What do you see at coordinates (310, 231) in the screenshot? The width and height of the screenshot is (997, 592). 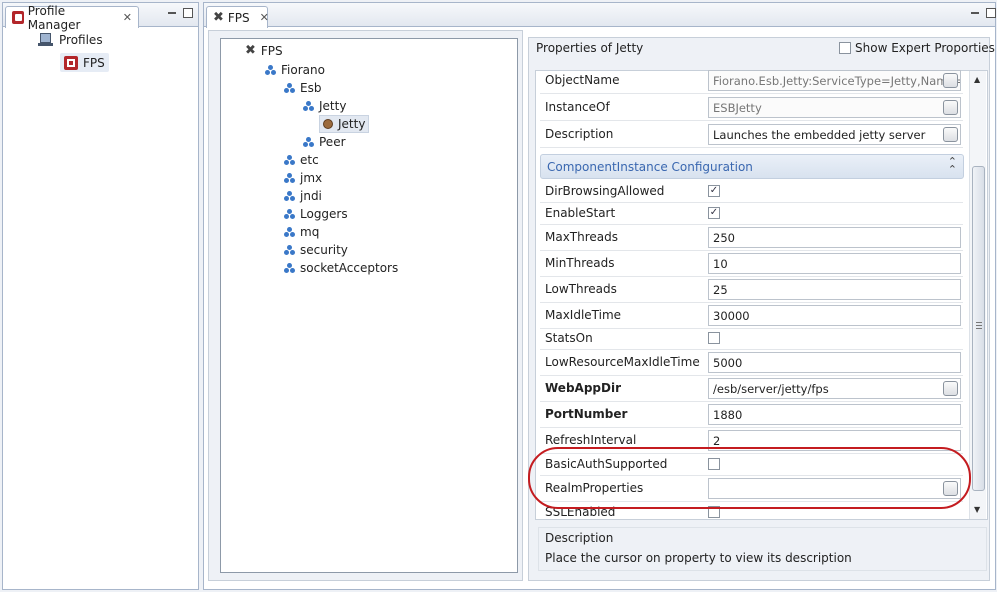 I see `tree-node-label: mq` at bounding box center [310, 231].